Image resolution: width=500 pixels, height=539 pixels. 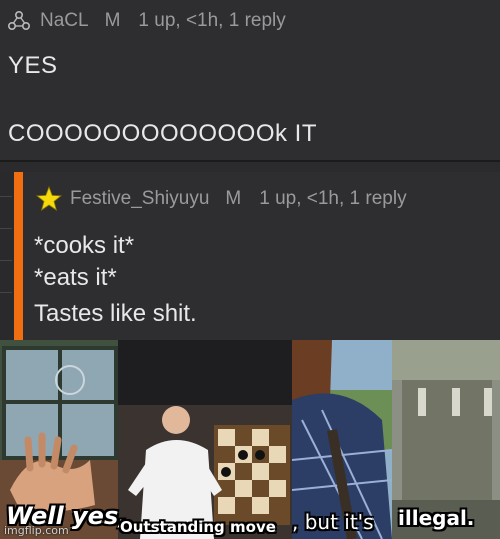 I want to click on comment-line: YES, so click(x=33, y=65).